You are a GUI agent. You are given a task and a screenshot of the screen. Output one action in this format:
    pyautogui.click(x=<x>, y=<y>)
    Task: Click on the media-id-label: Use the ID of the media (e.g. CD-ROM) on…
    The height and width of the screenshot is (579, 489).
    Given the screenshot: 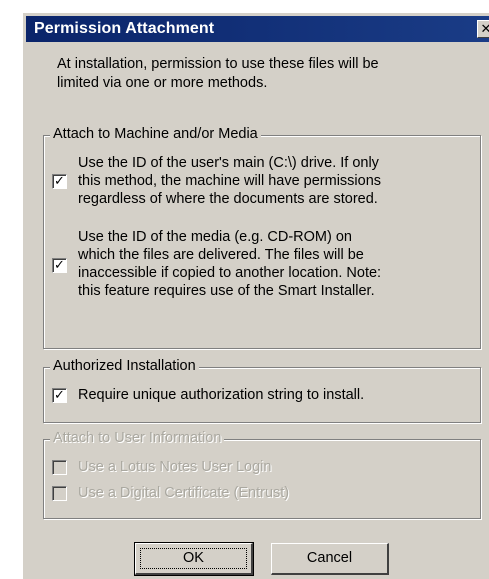 What is the action you would take?
    pyautogui.click(x=230, y=264)
    